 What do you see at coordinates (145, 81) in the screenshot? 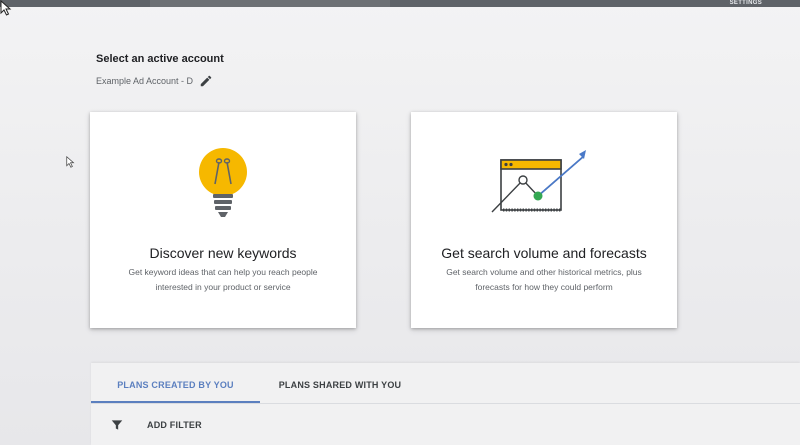
I see `account-name: Example Ad Account - D` at bounding box center [145, 81].